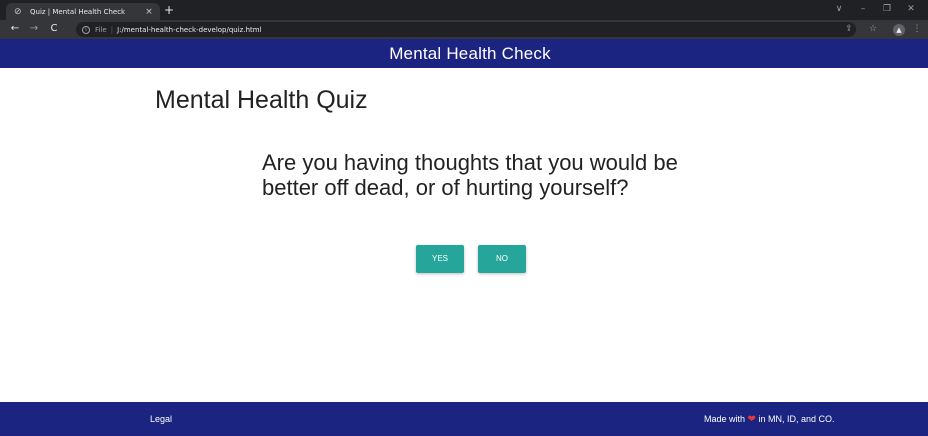  Describe the element at coordinates (849, 29) in the screenshot. I see `share-icon: ⇪` at that location.